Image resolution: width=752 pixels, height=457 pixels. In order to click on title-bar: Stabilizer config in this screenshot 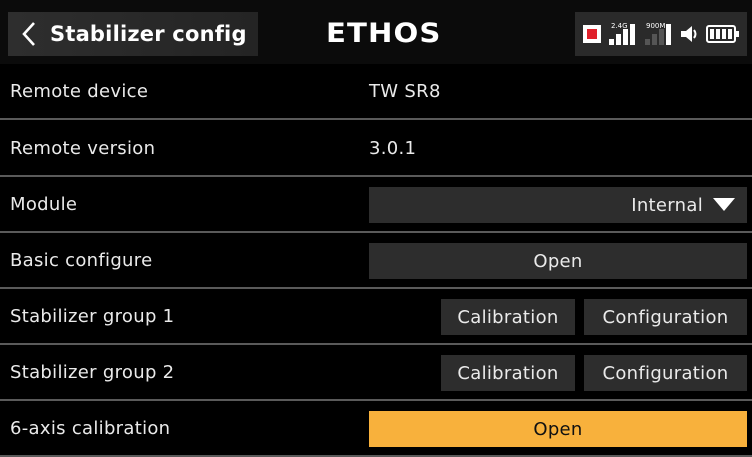, I will do `click(133, 34)`.